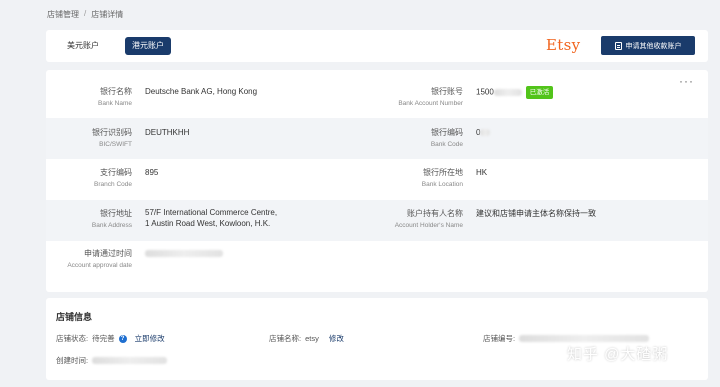  I want to click on shop-status: 店铺状态: 待完善 ? 立即修改, so click(110, 338).